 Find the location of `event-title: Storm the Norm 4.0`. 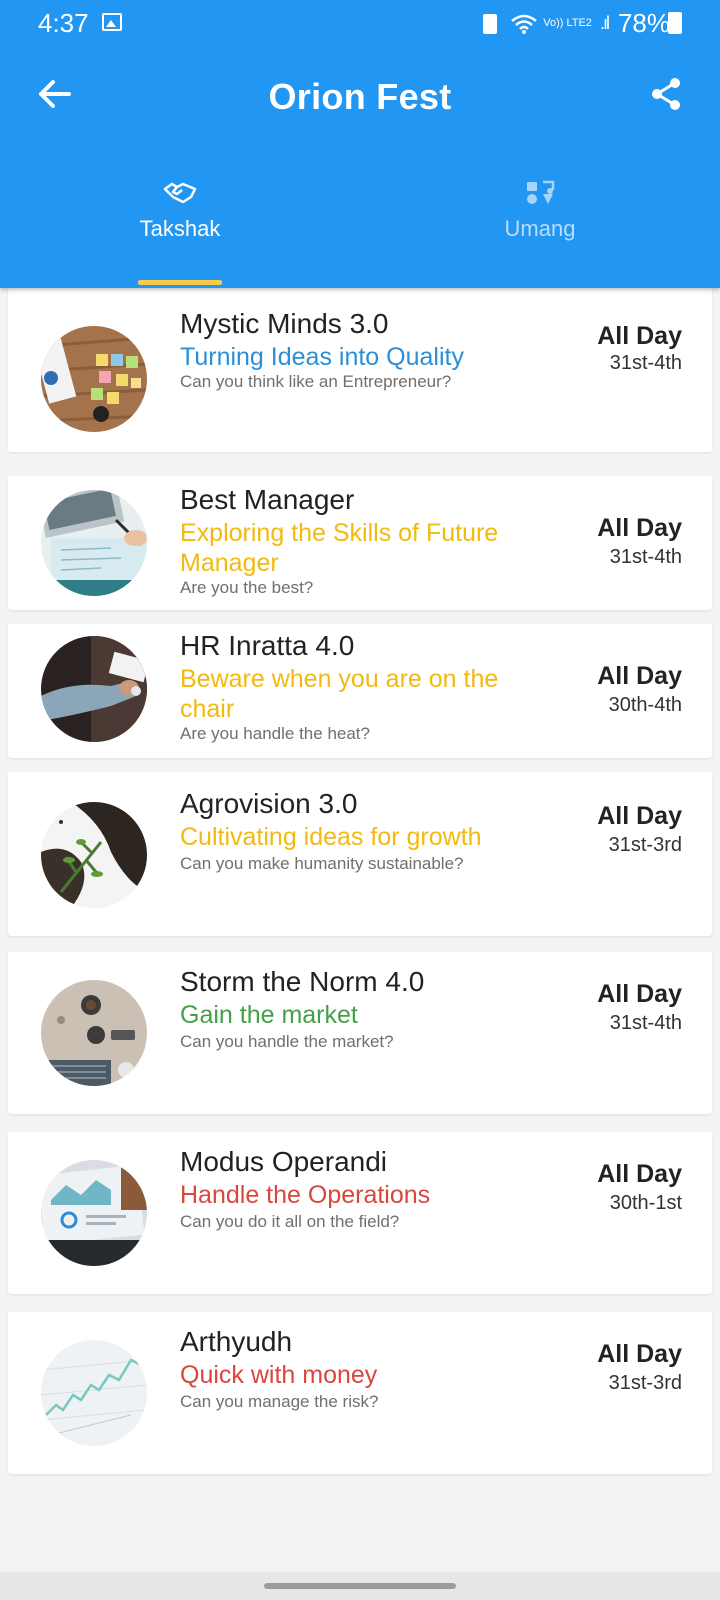

event-title: Storm the Norm 4.0 is located at coordinates (302, 981).